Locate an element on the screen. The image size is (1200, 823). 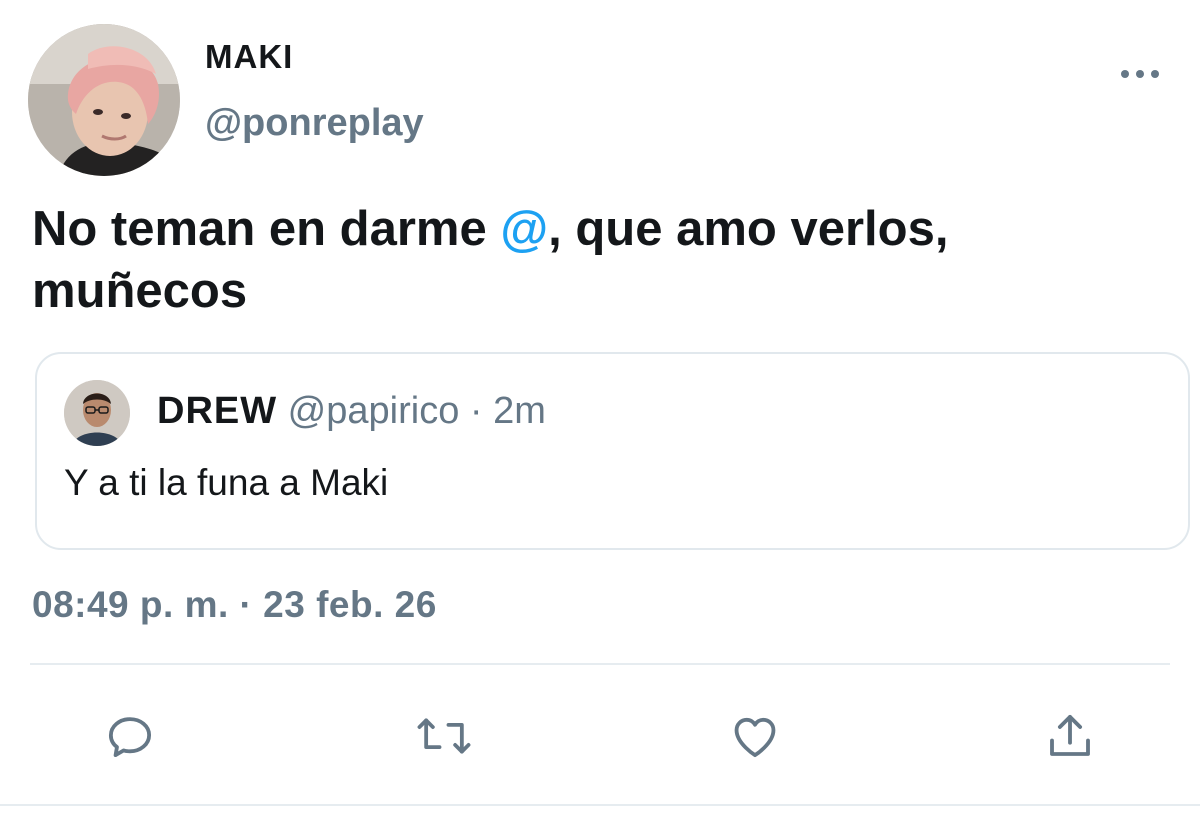
timestamp-date: 23 feb. 26 is located at coordinates (350, 604).